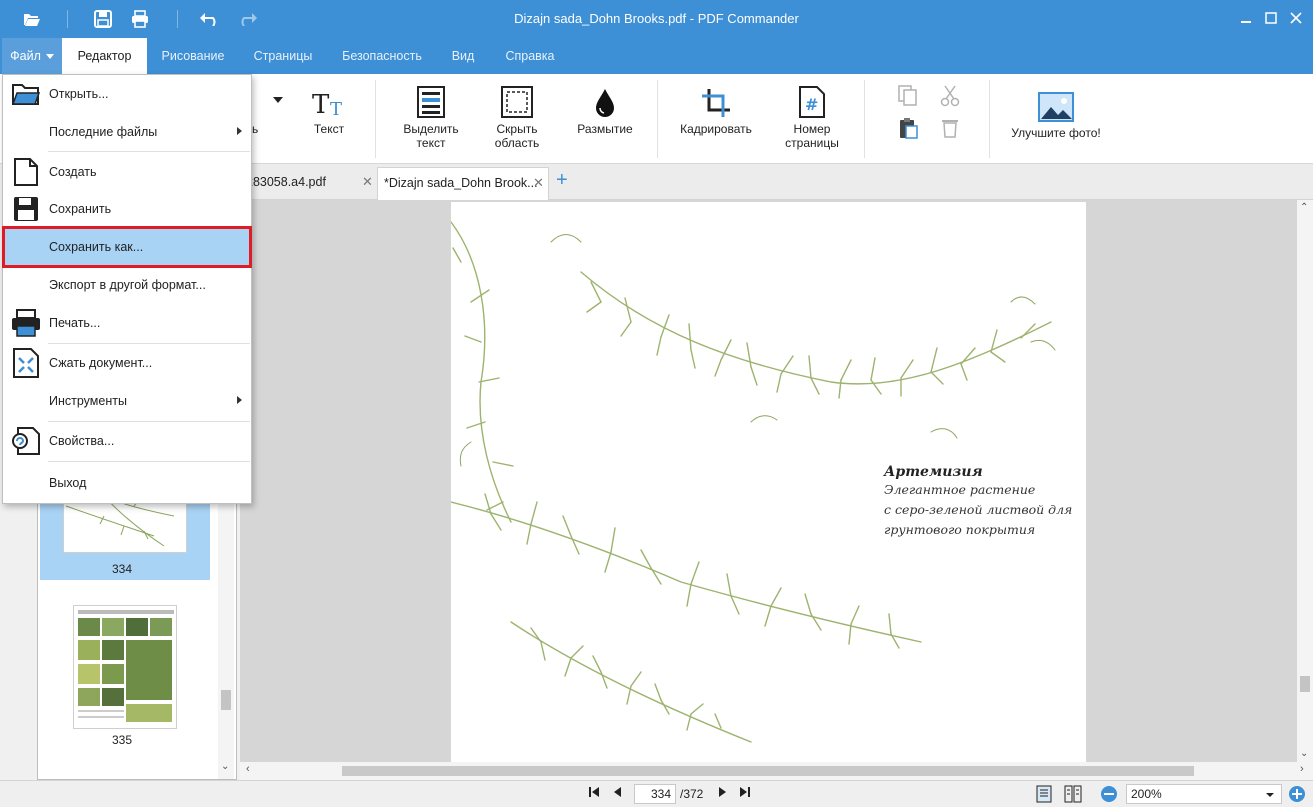 The image size is (1313, 807). Describe the element at coordinates (68, 483) in the screenshot. I see `menu-item-label: Выход` at that location.